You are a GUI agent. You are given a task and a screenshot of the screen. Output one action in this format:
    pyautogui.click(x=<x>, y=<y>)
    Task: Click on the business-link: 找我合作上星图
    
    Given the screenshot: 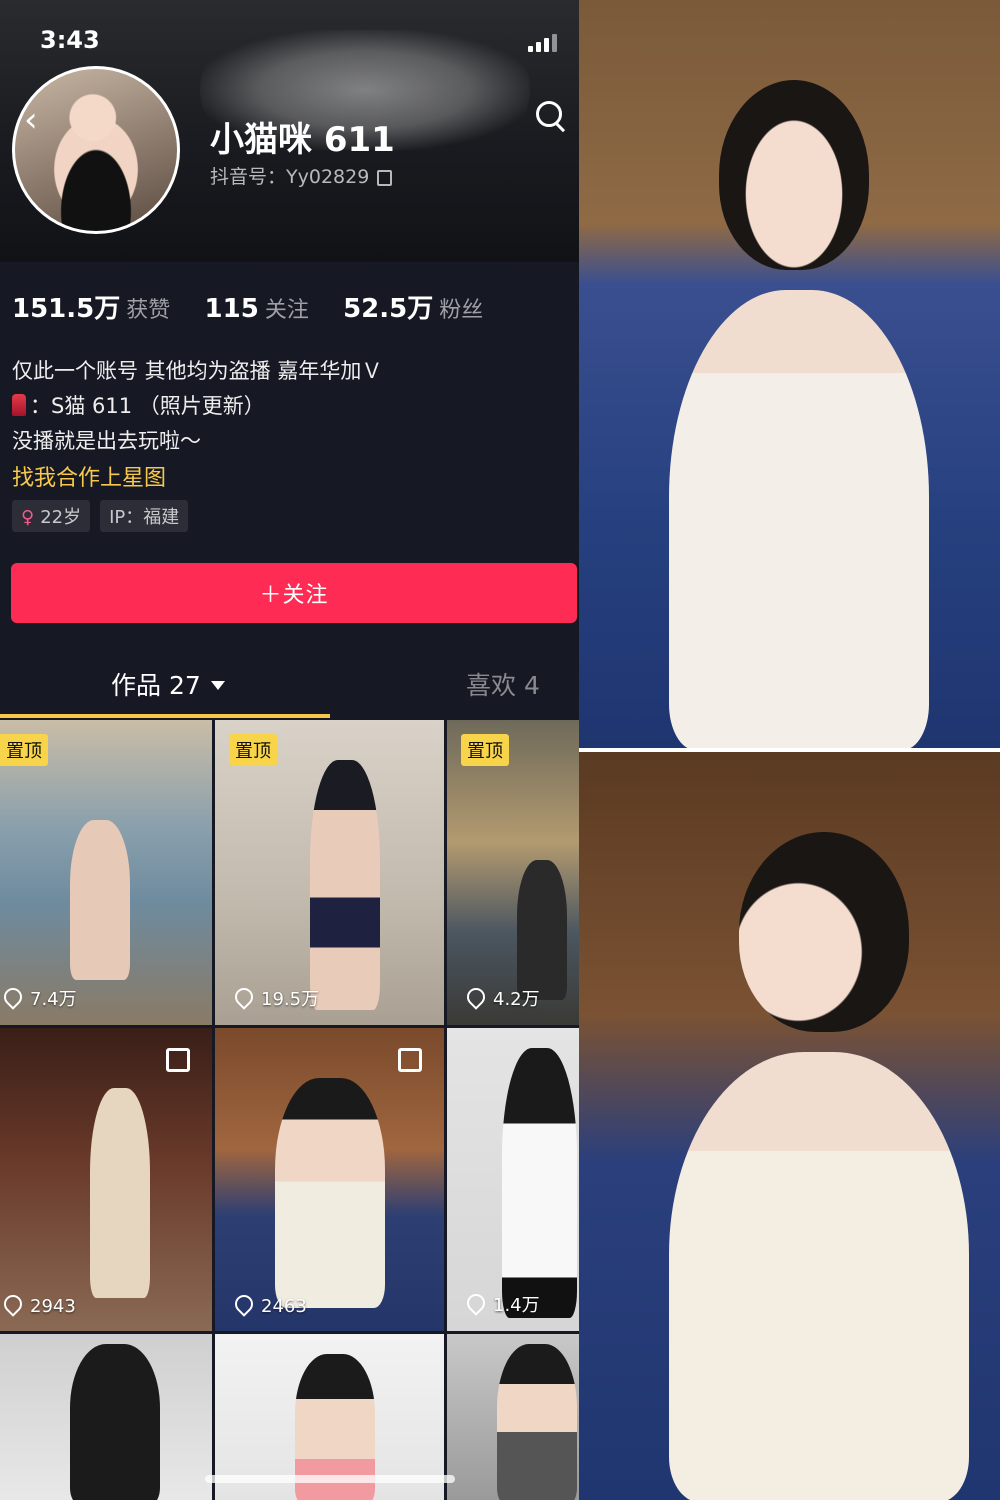 What is the action you would take?
    pyautogui.click(x=89, y=476)
    